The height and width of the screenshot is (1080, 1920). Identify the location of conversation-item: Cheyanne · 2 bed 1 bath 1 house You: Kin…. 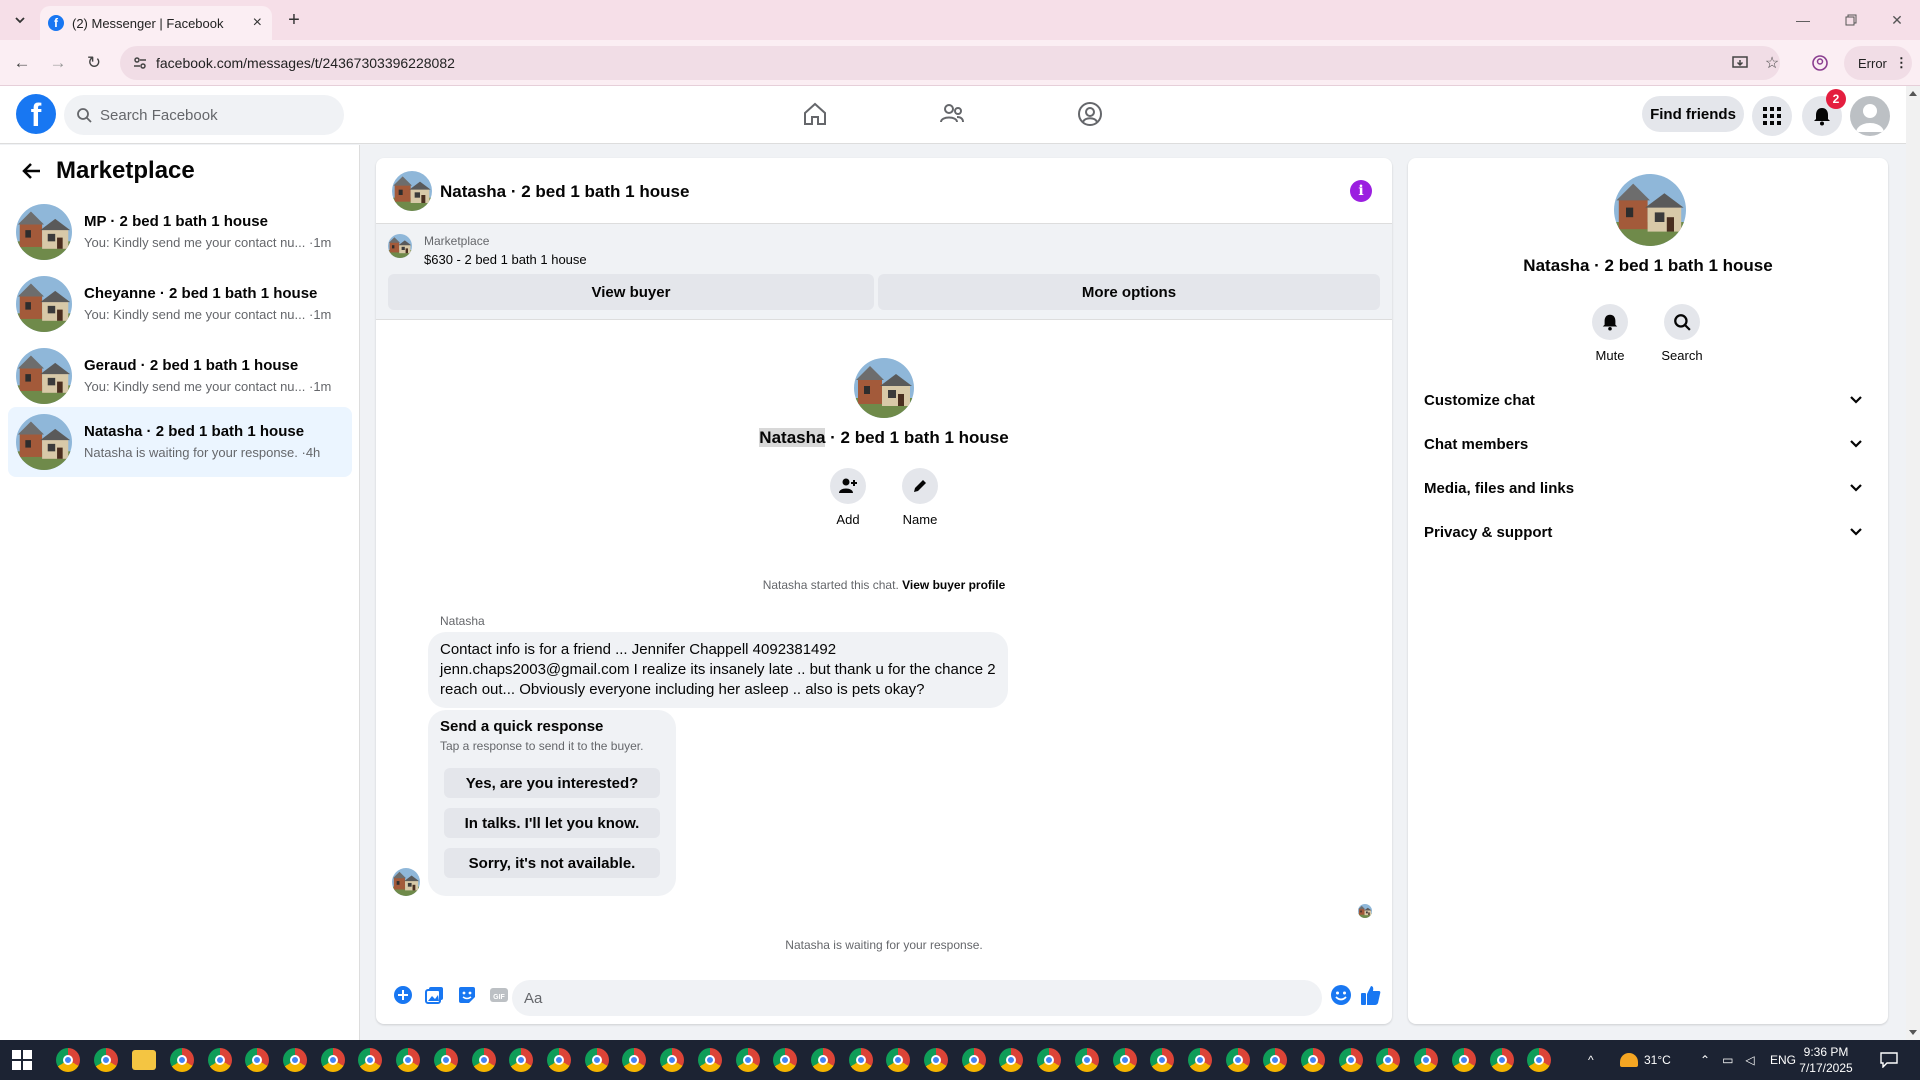
(180, 304).